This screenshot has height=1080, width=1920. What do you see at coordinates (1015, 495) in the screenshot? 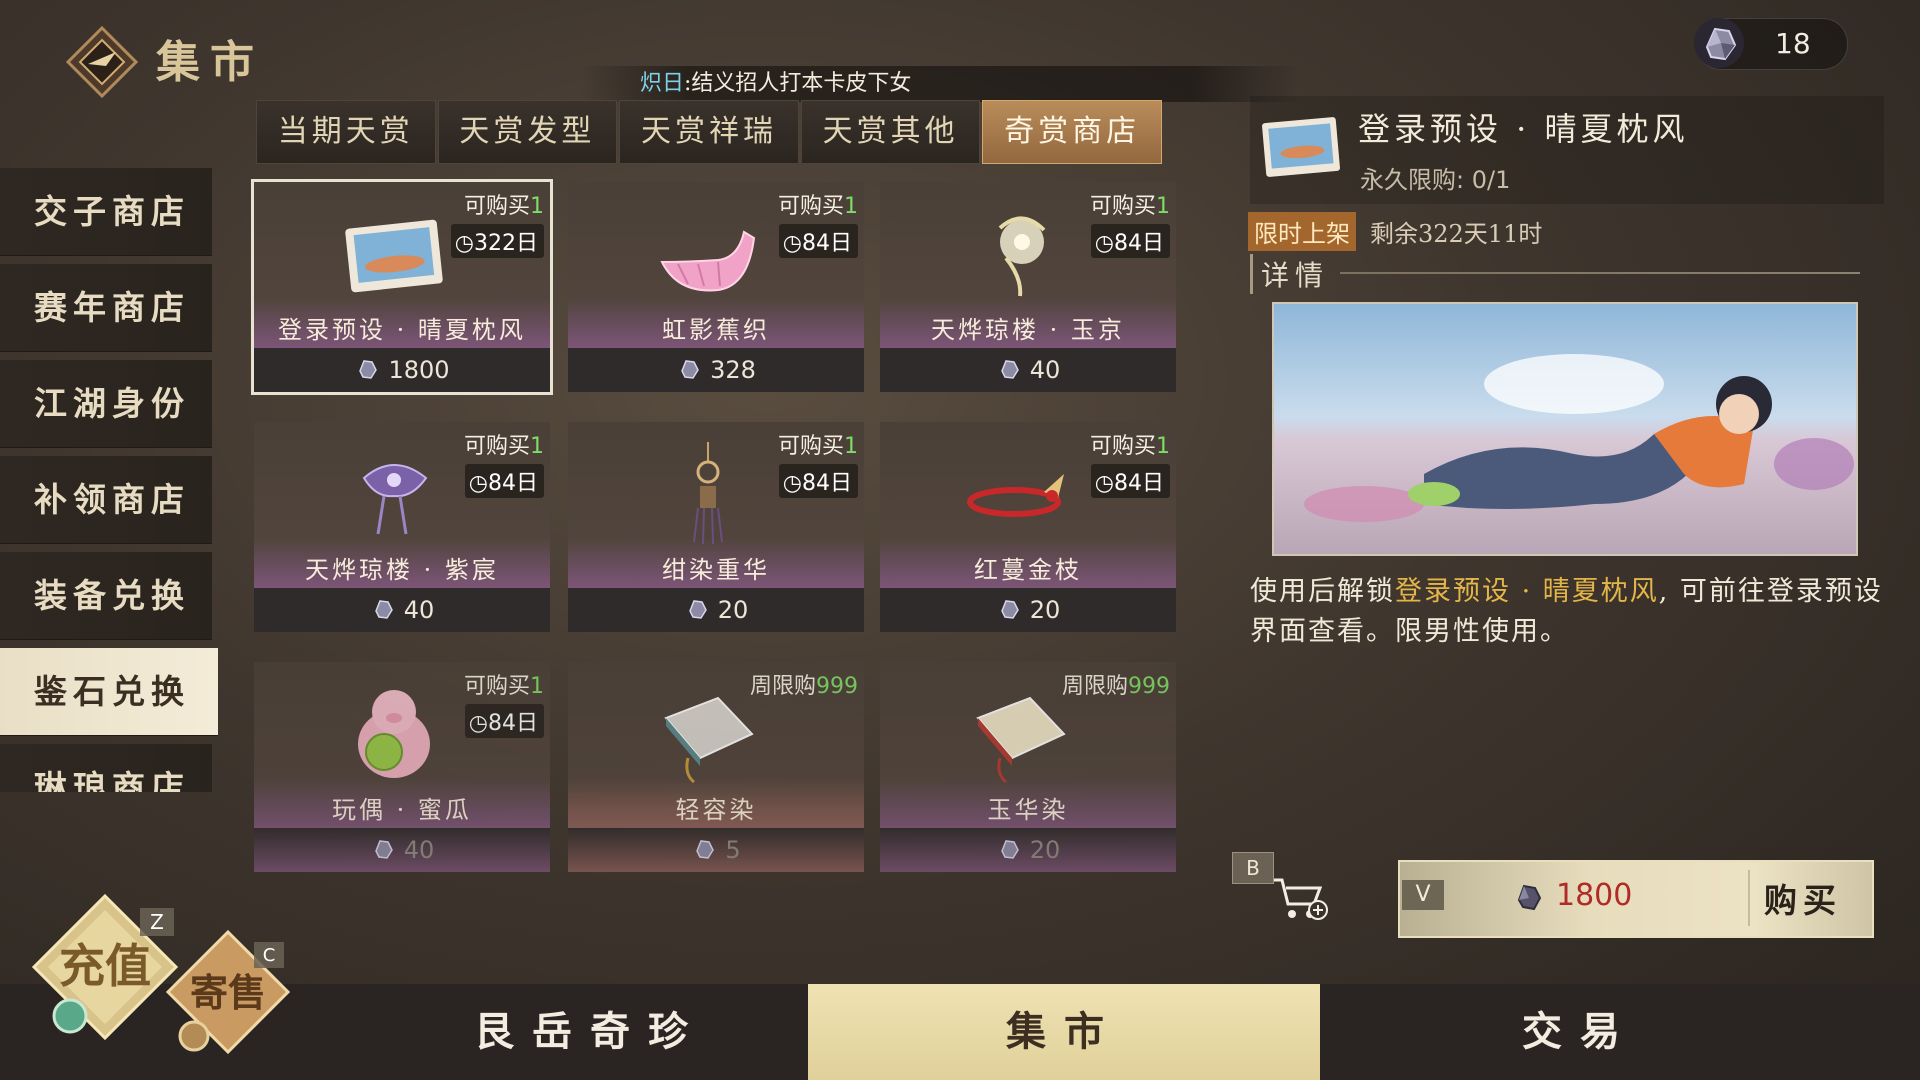
I see `red-bracelet-icon` at bounding box center [1015, 495].